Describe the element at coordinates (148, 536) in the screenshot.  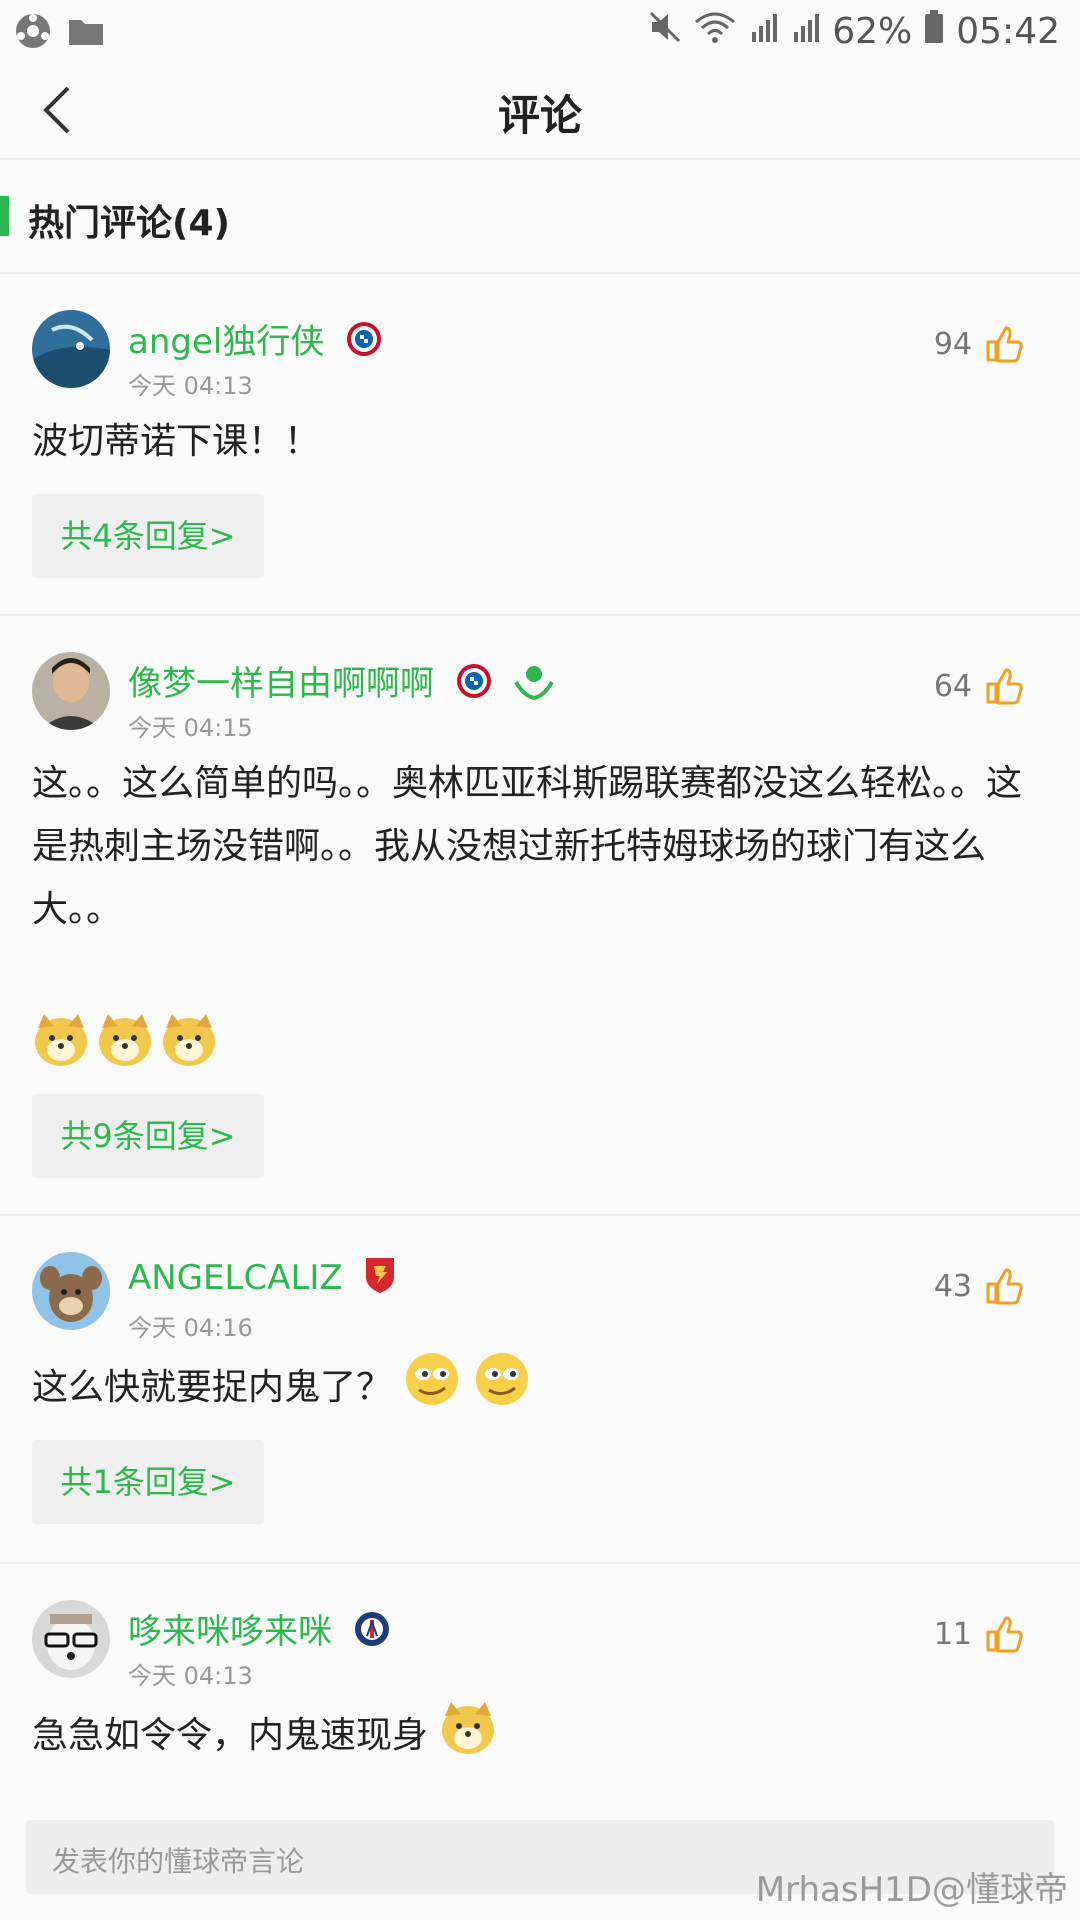
I see `replies-button: 共4条回复>` at that location.